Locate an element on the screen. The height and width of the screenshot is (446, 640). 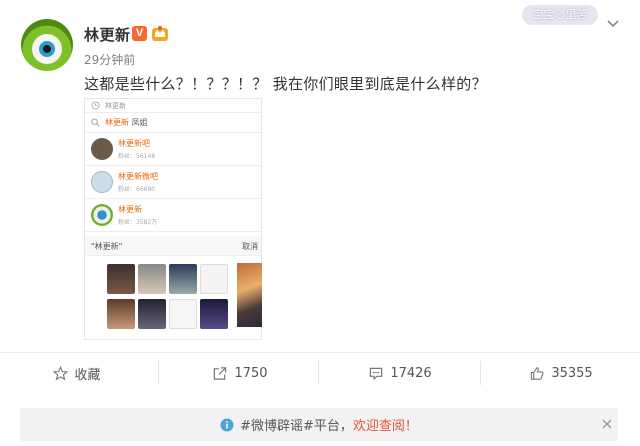
image-grid is located at coordinates (169, 300).